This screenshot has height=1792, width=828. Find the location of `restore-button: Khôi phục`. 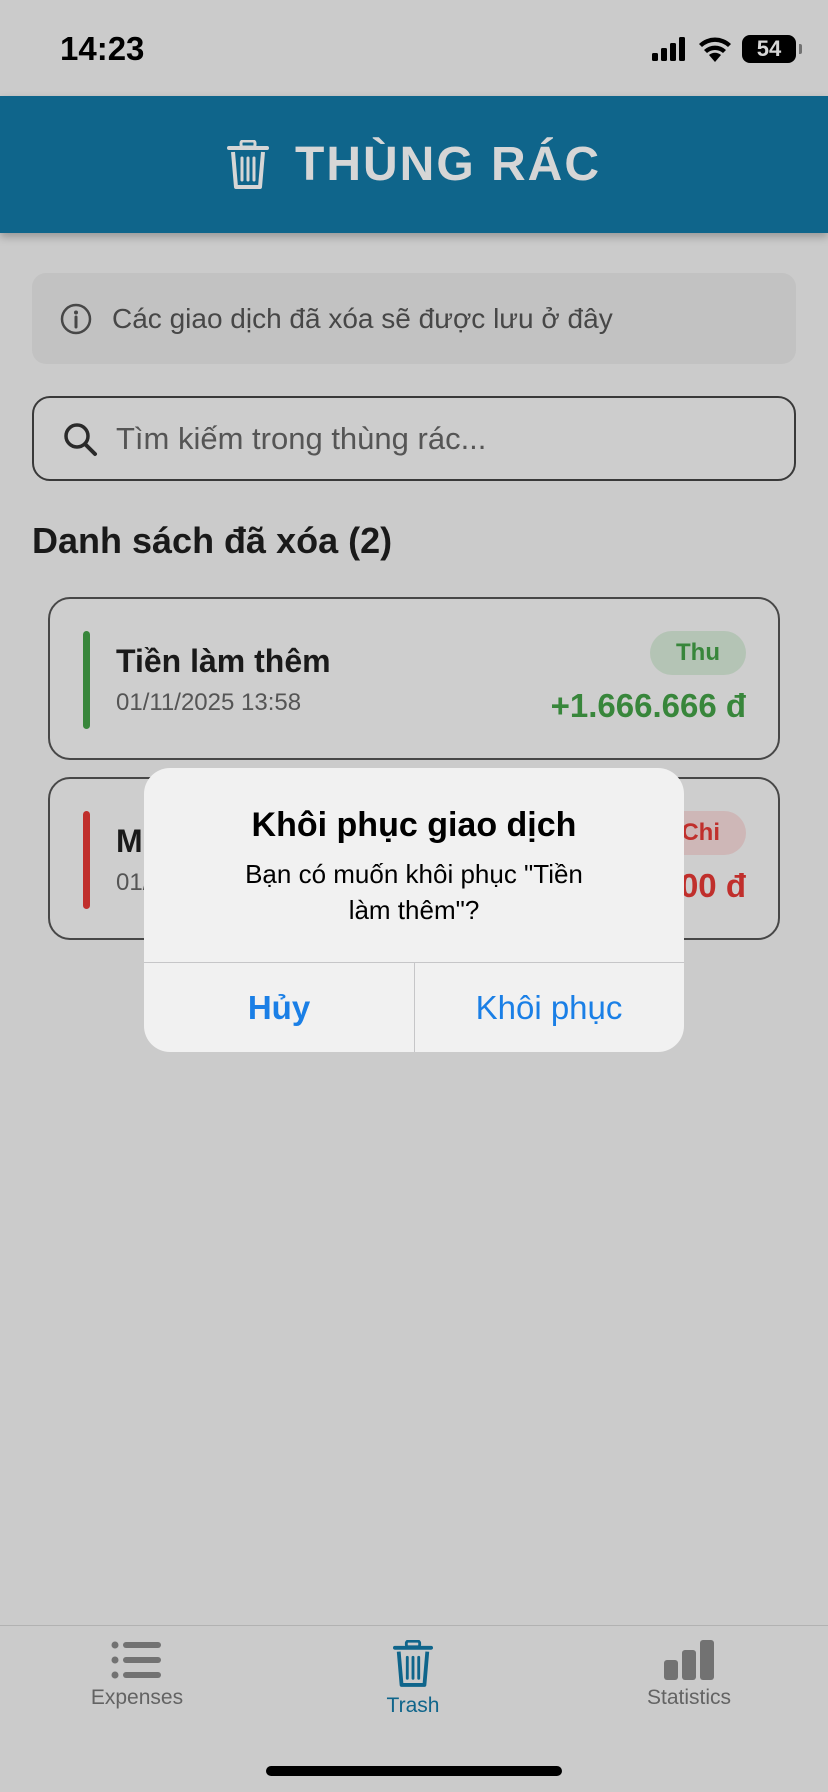

restore-button: Khôi phục is located at coordinates (549, 1007).